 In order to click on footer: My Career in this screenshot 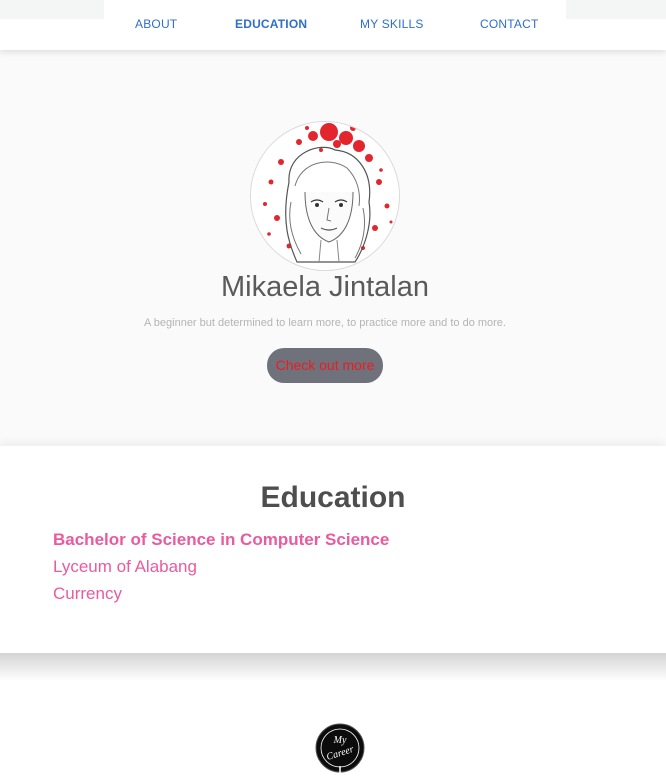, I will do `click(333, 732)`.